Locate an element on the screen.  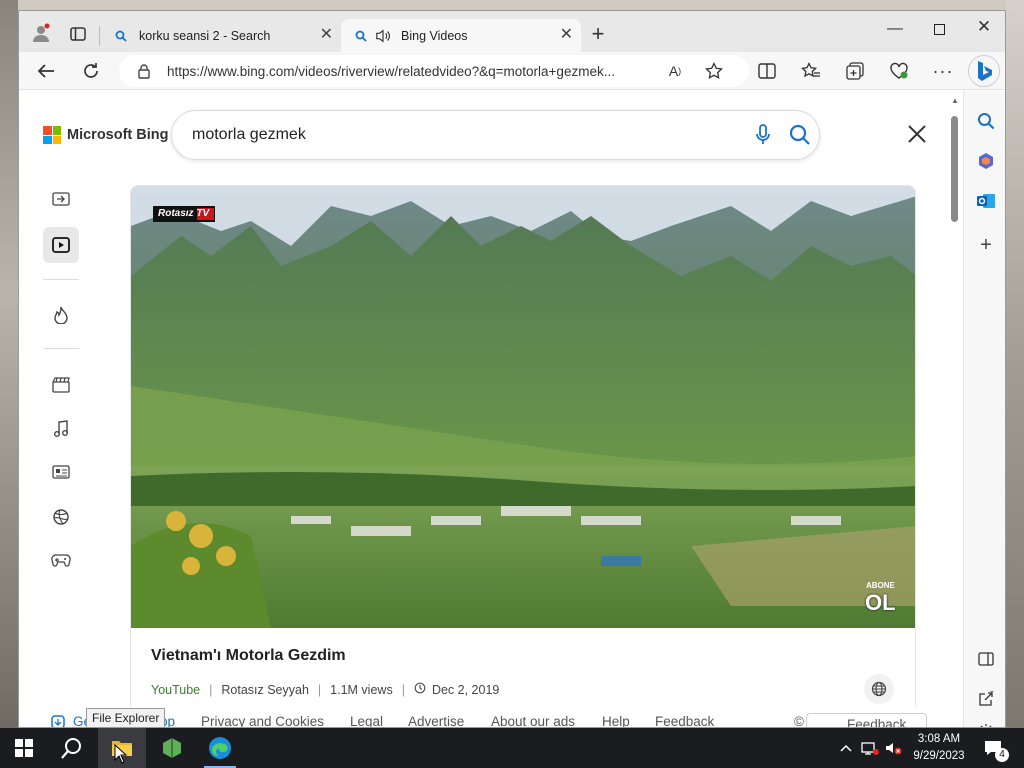
footer-link-advertise: Advertise is located at coordinates (436, 720).